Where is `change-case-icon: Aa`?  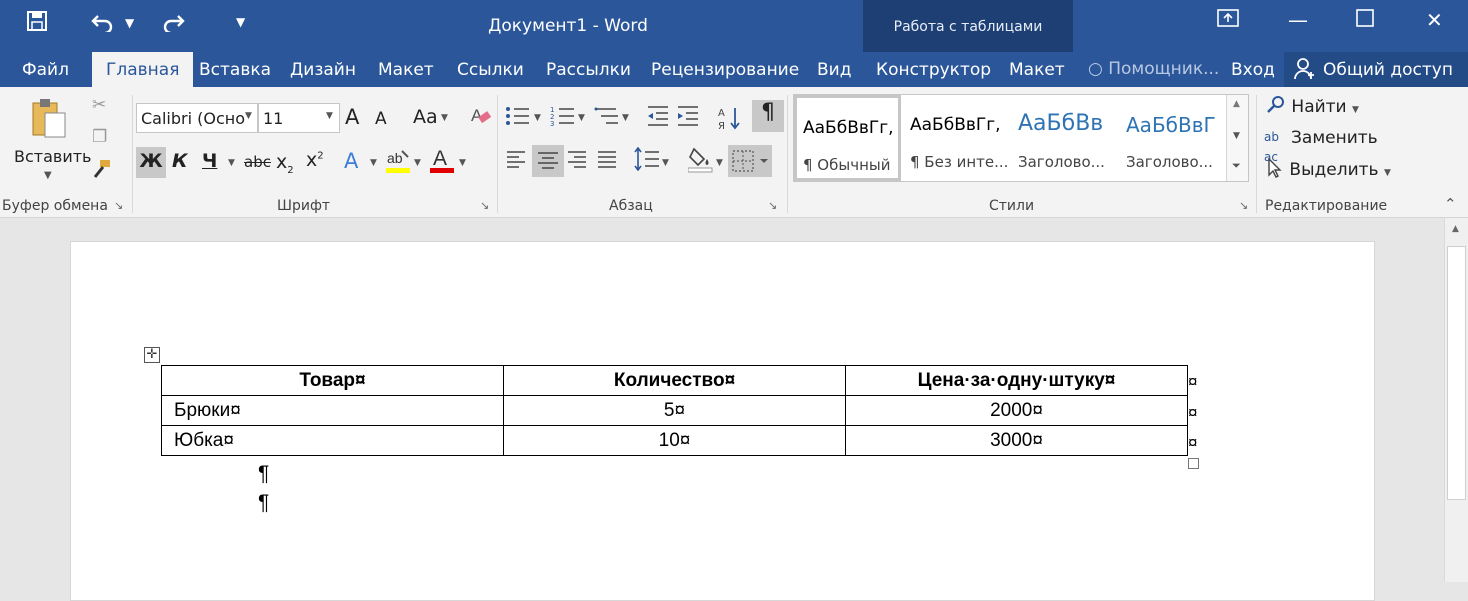
change-case-icon: Aa is located at coordinates (425, 117).